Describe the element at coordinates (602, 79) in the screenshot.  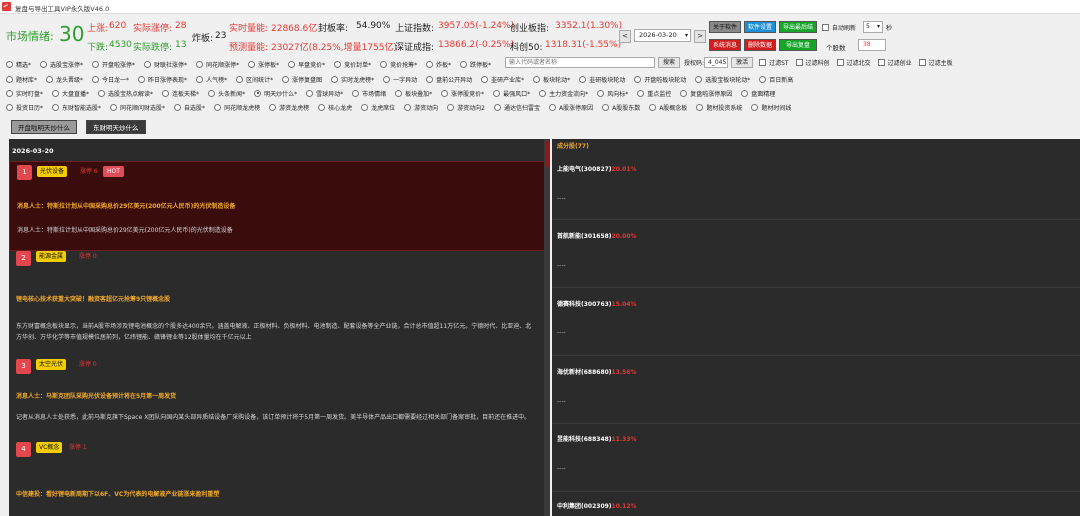
I see `filter-option: 韭研板块轮动` at that location.